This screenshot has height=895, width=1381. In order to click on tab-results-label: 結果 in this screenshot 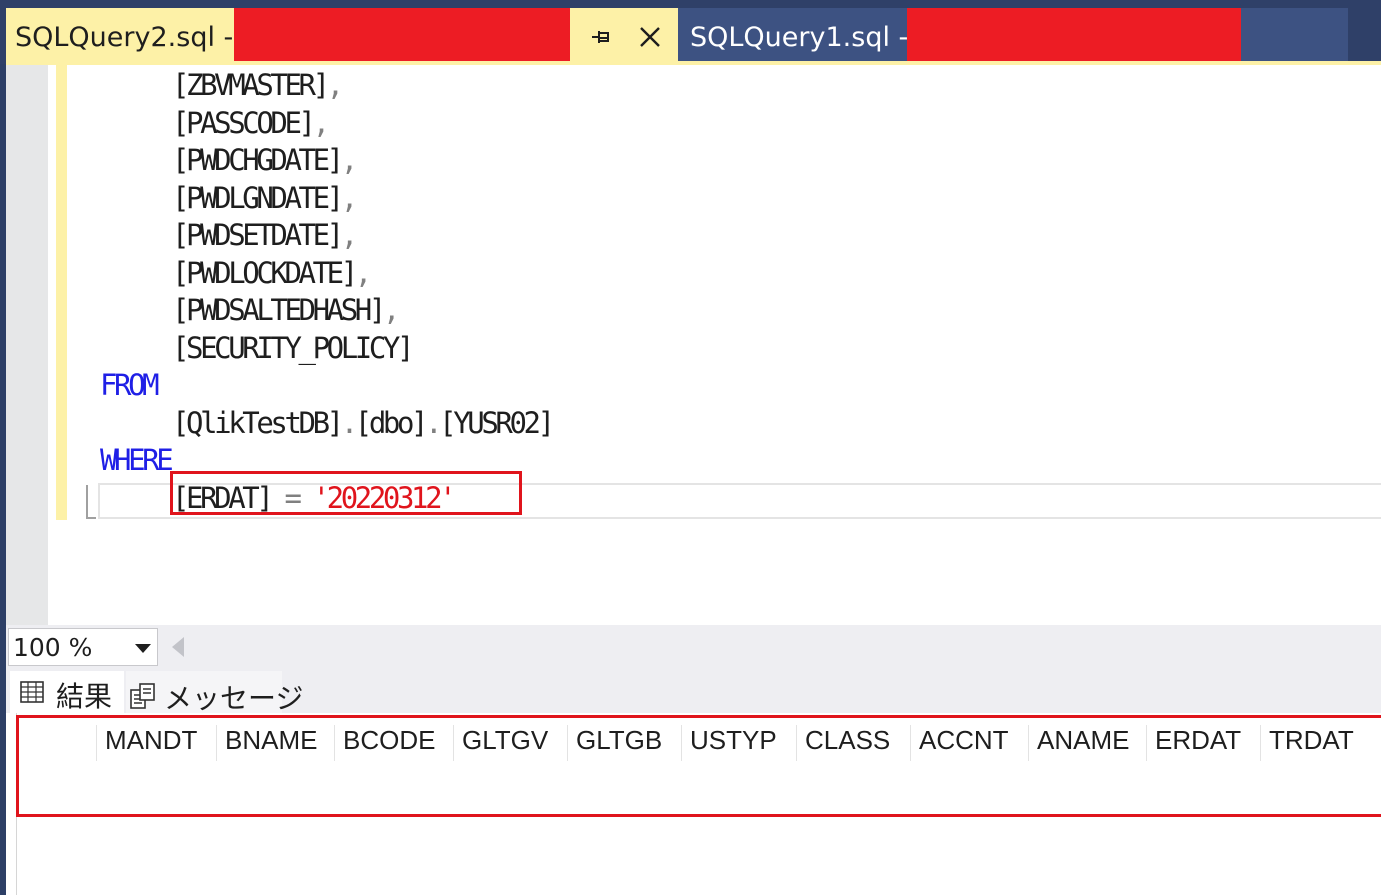, I will do `click(84, 696)`.